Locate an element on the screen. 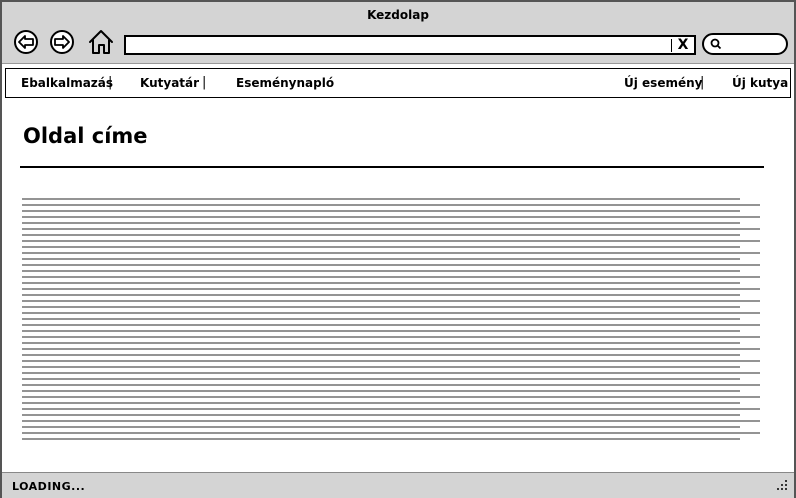 The height and width of the screenshot is (498, 796). forward-arrow-icon is located at coordinates (62, 42).